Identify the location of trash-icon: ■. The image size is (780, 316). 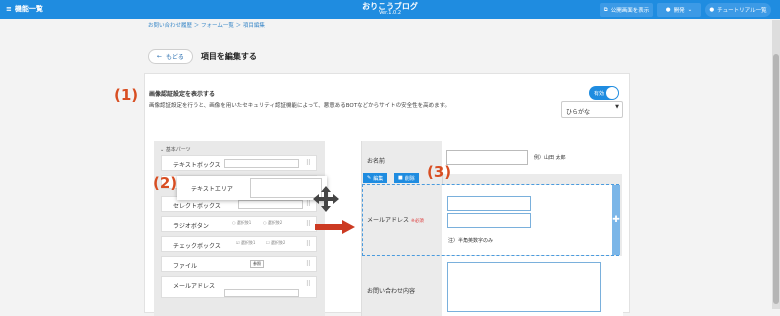
(400, 178).